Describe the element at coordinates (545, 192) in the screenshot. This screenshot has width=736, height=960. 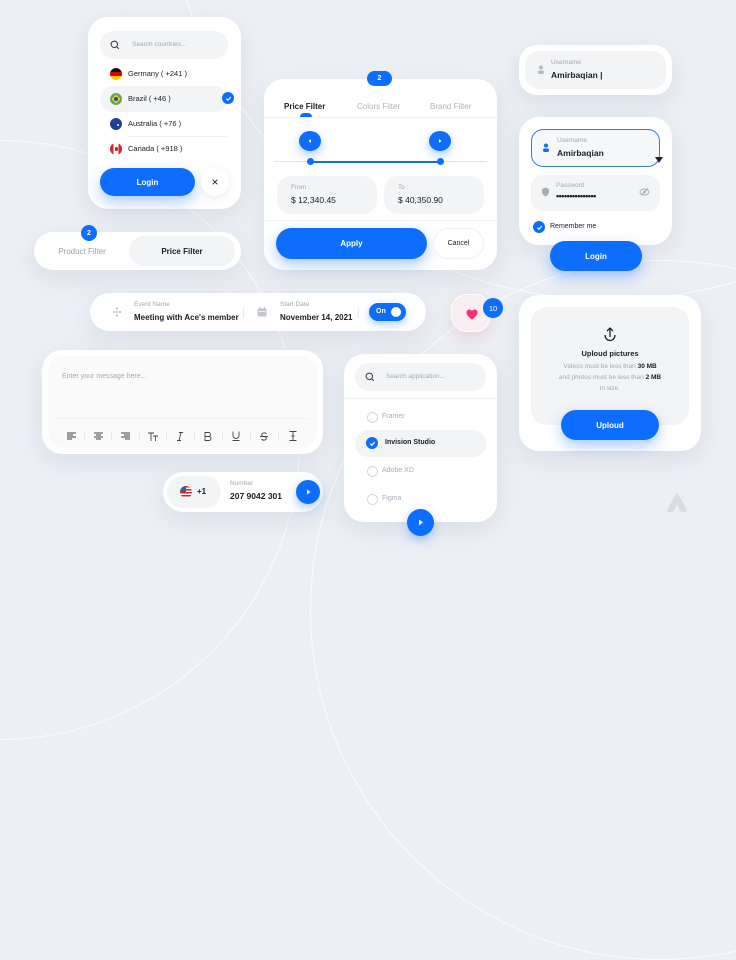
I see `shield-icon` at that location.